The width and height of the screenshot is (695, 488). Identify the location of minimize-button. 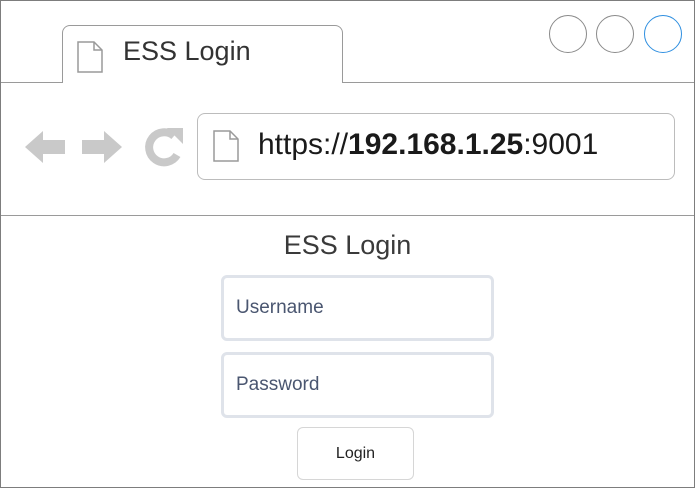
(568, 34).